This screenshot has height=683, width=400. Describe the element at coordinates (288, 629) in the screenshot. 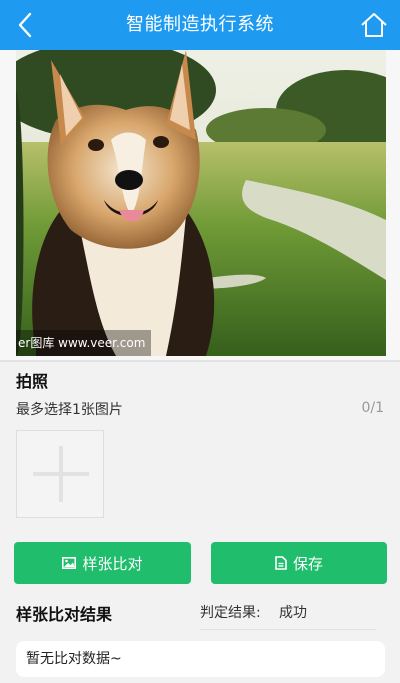

I see `result-divider` at that location.